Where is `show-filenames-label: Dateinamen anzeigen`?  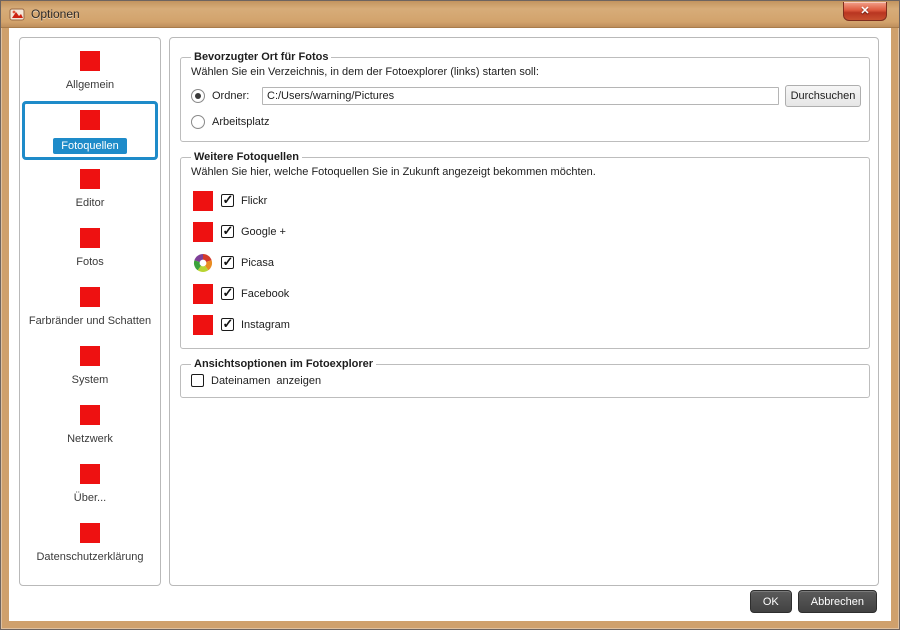 show-filenames-label: Dateinamen anzeigen is located at coordinates (266, 380).